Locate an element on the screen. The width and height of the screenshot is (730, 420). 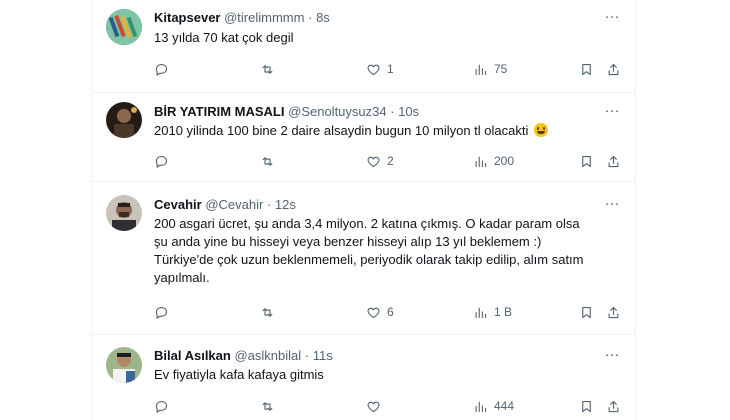
like-button: 1 is located at coordinates (380, 69).